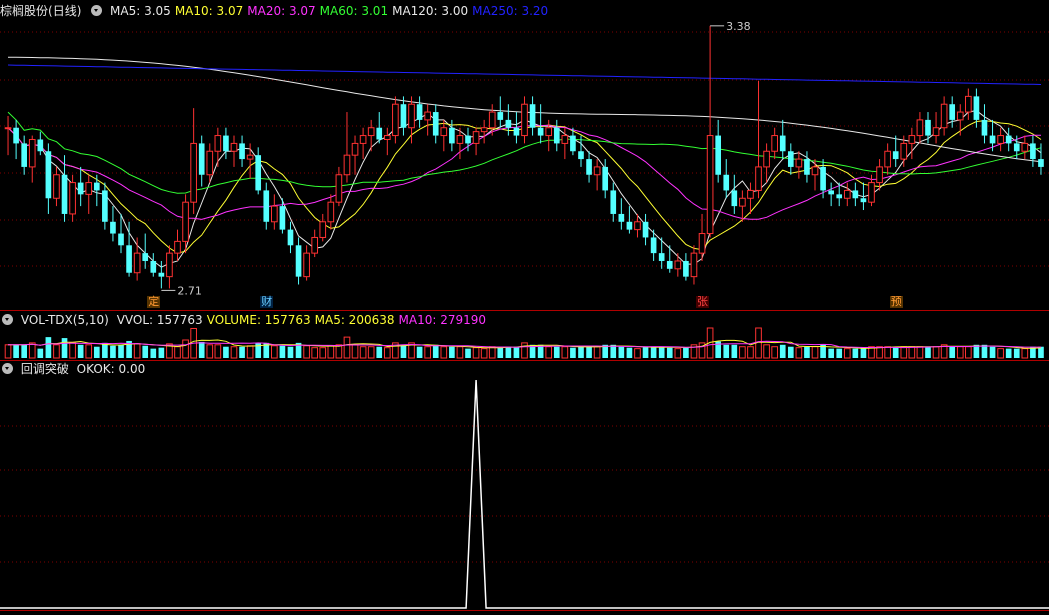 The image size is (1049, 615). Describe the element at coordinates (154, 302) in the screenshot. I see `event-marker: 定` at that location.